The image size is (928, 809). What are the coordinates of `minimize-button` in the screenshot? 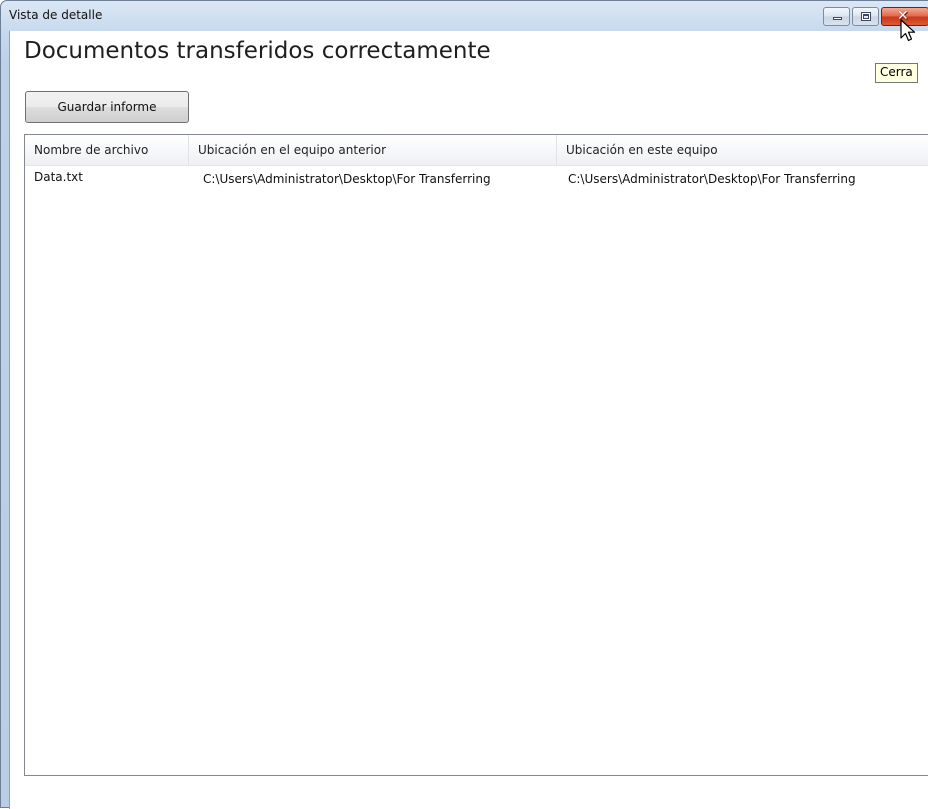 It's located at (836, 16).